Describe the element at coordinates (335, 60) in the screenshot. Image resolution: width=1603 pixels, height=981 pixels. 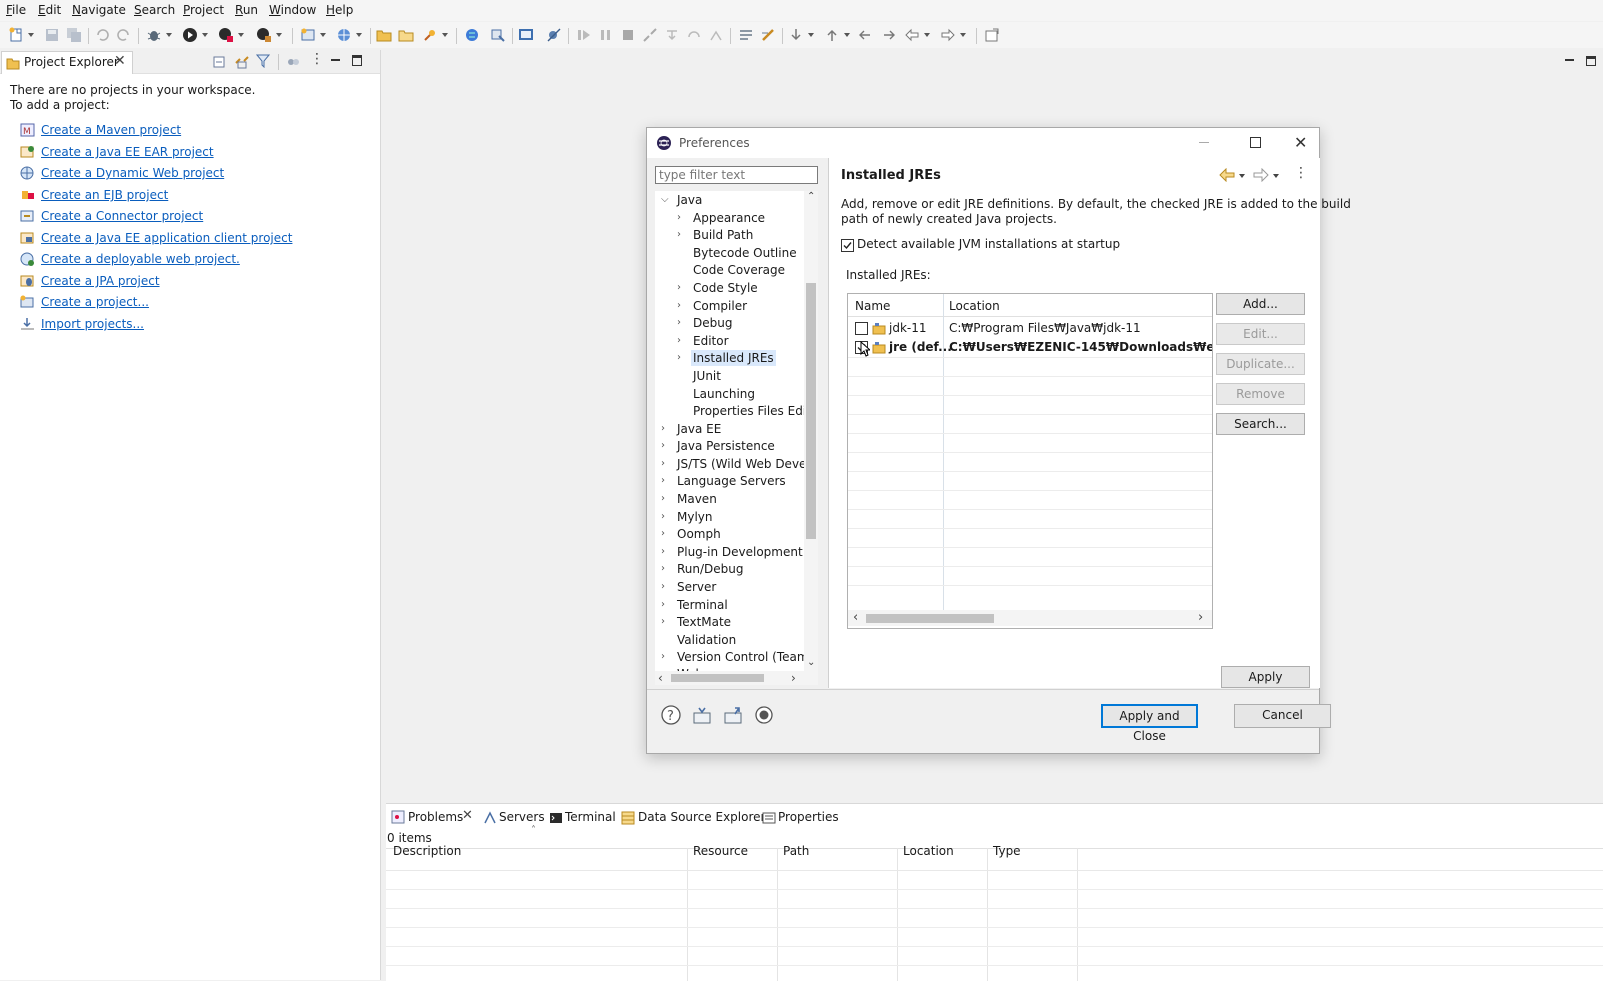
I see `minimize-icon` at that location.